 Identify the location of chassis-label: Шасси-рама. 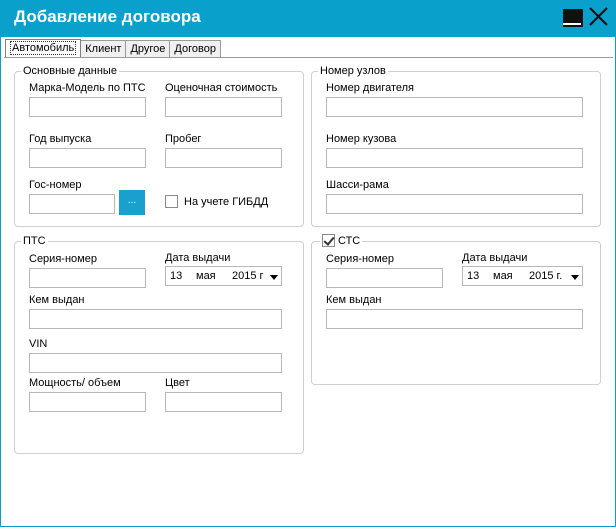
(357, 185).